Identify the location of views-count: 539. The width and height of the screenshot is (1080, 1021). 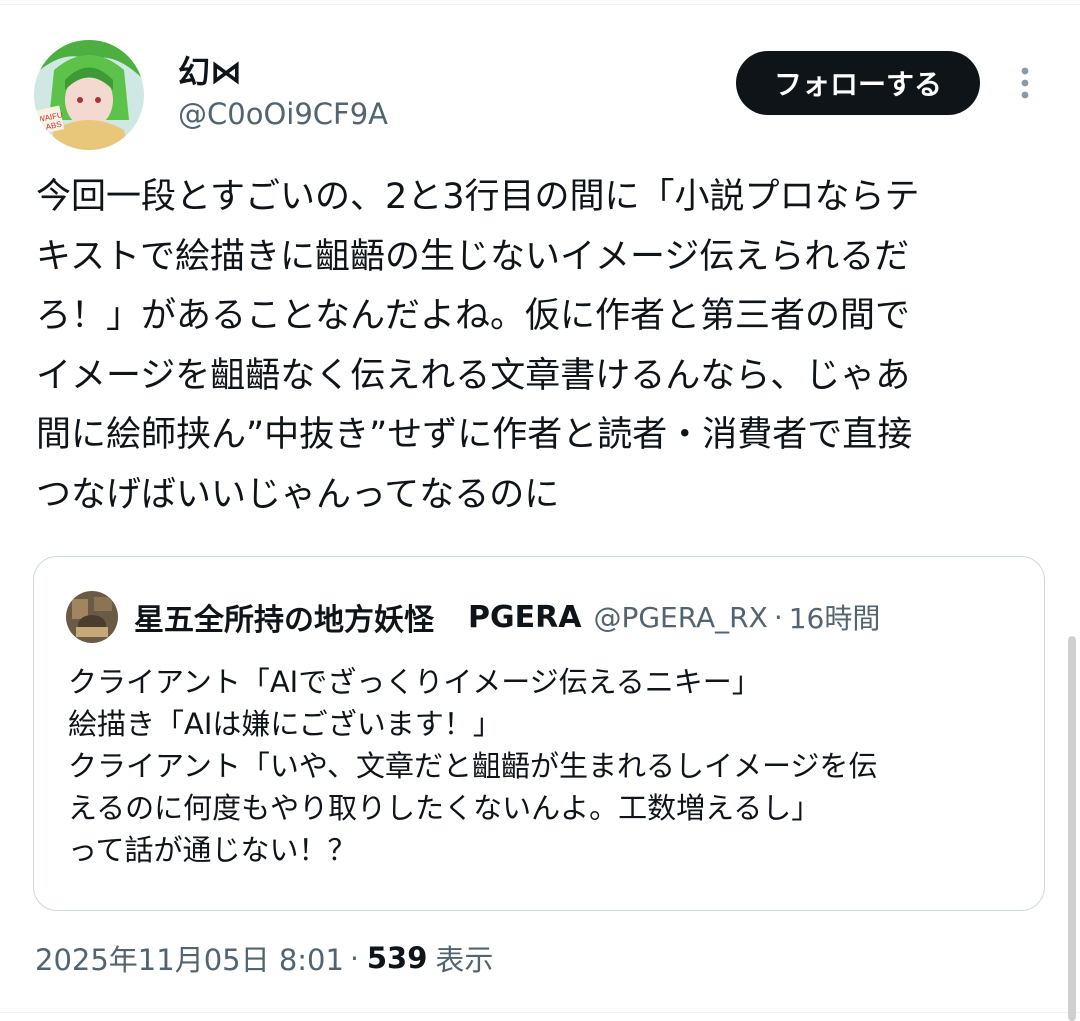
(397, 958).